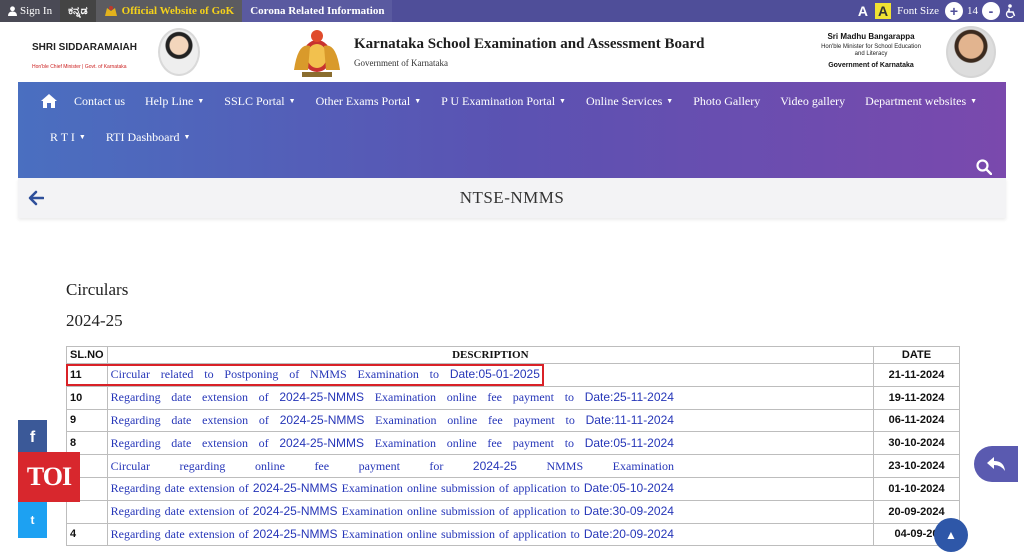 This screenshot has height=556, width=1024. I want to click on nav-item-department-websites: Department websites ▼, so click(921, 101).